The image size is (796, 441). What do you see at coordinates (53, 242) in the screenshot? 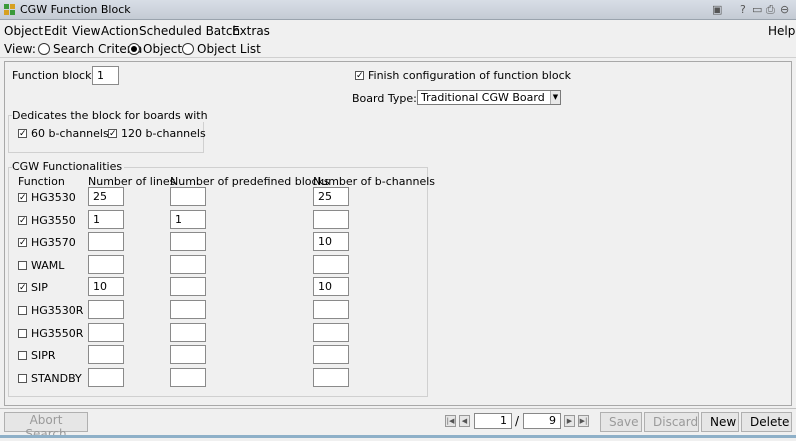
I see `function-name: HG3570` at bounding box center [53, 242].